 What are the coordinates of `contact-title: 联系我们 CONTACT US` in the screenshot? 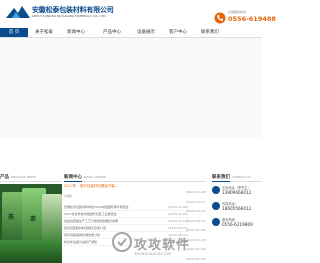 It's located at (231, 177).